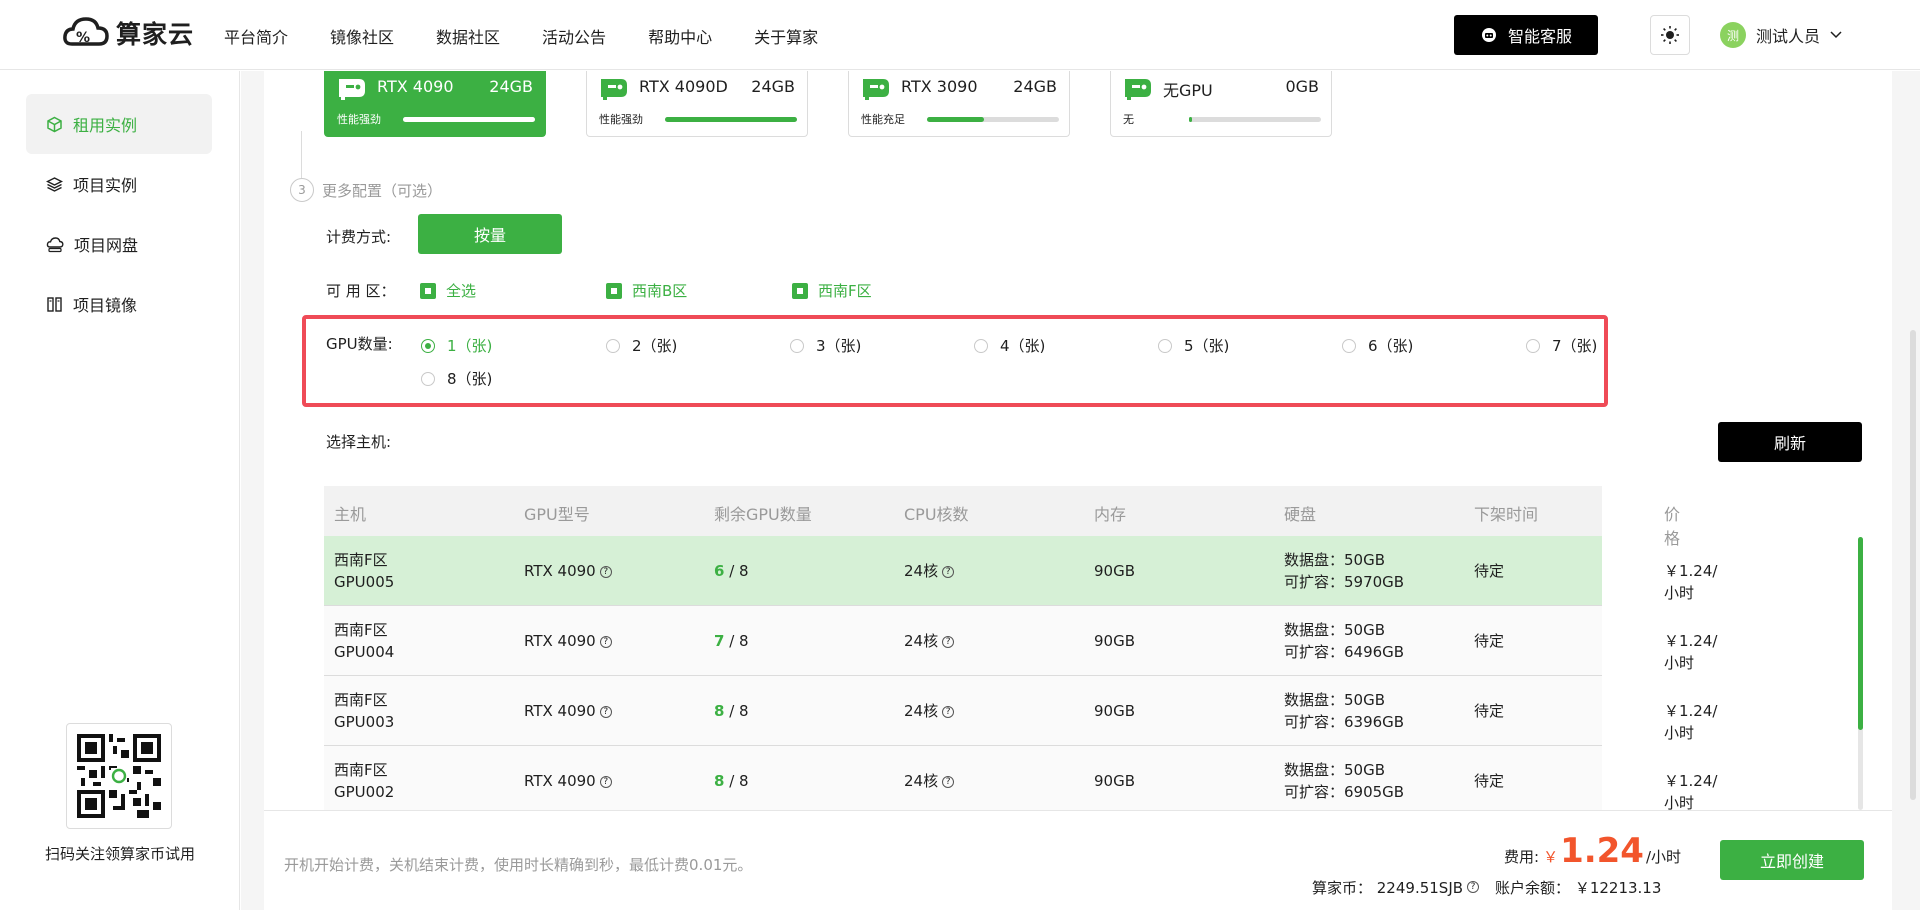  What do you see at coordinates (301, 154) in the screenshot?
I see `step-connector` at bounding box center [301, 154].